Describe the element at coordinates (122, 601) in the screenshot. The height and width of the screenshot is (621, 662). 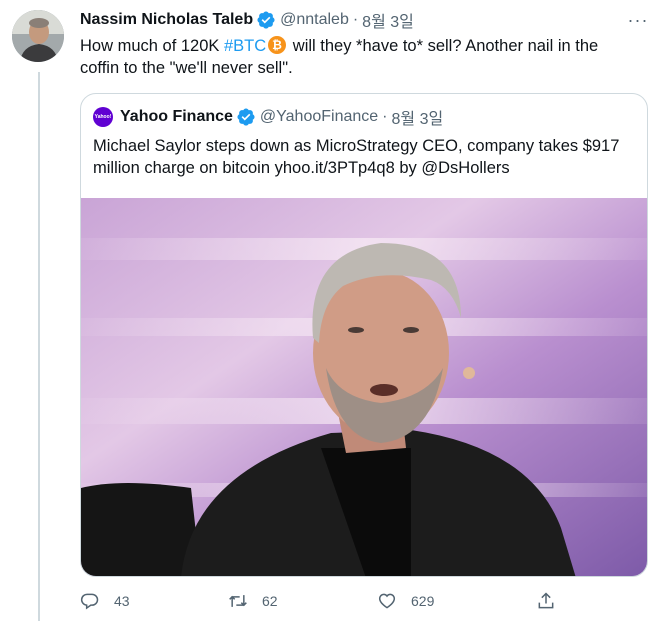
I see `reply-count: 43` at that location.